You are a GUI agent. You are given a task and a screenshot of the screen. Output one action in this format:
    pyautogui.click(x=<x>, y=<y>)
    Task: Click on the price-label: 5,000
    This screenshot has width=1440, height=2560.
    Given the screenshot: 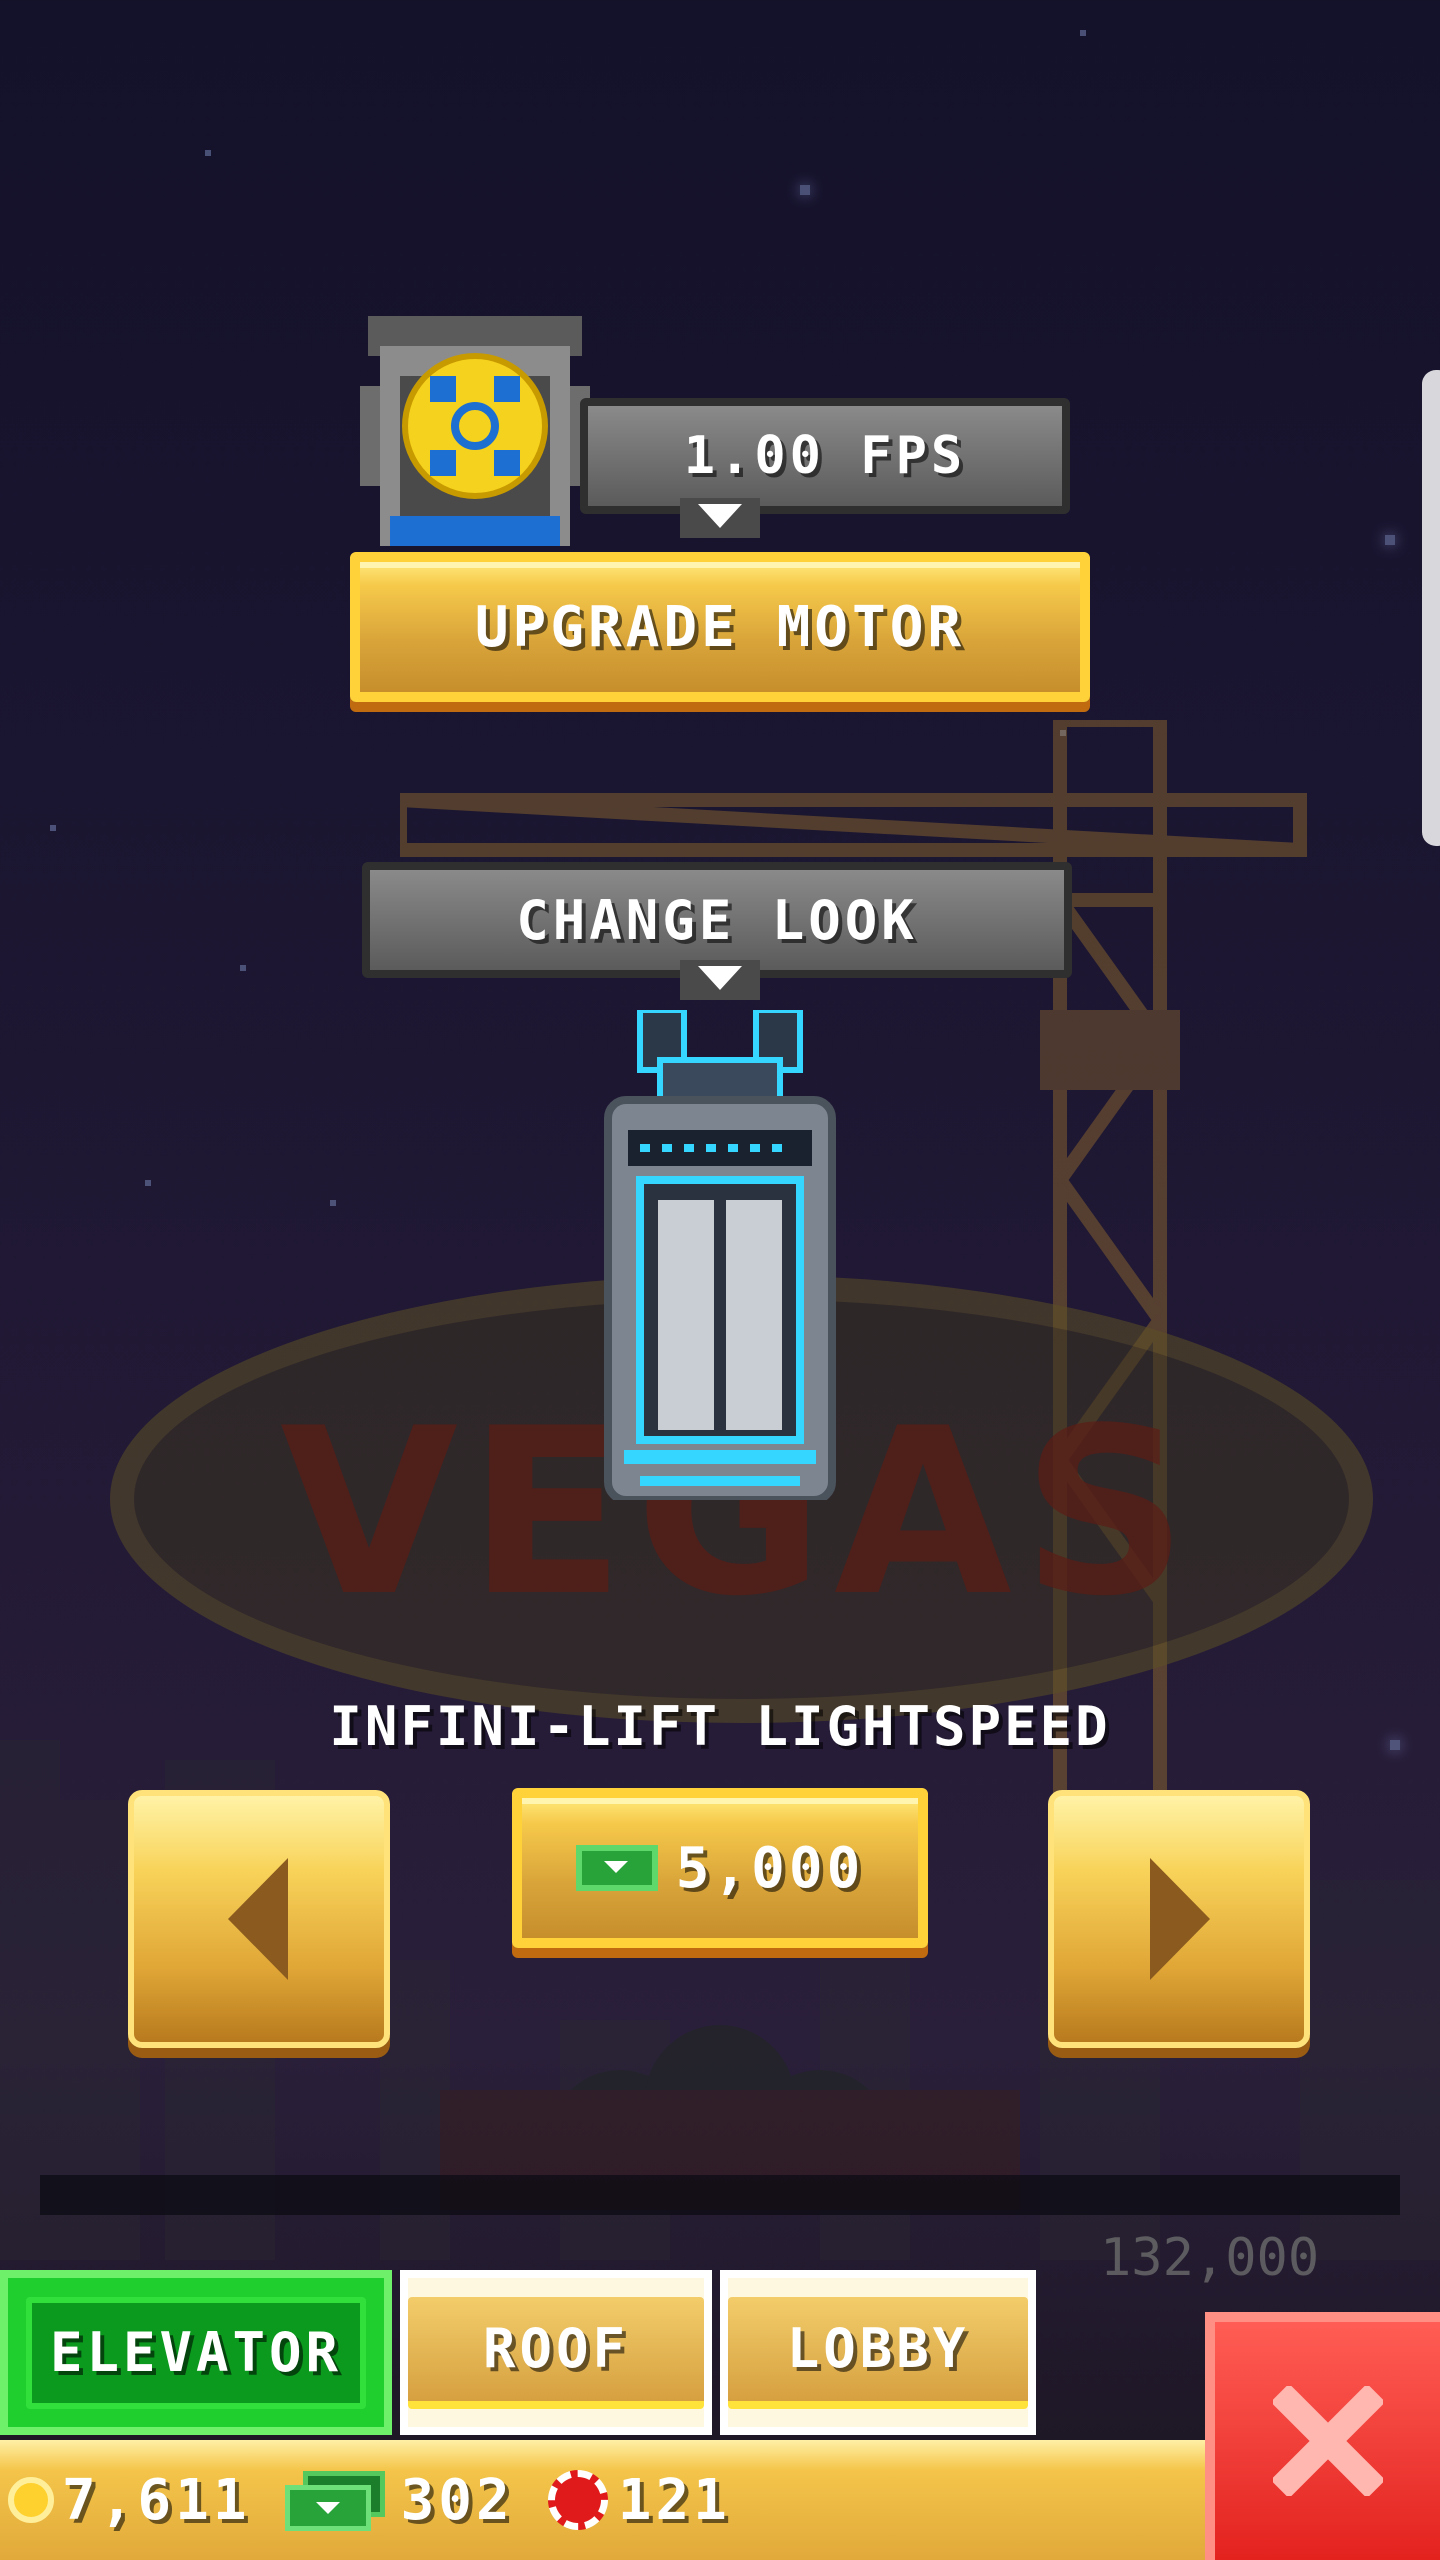 What is the action you would take?
    pyautogui.click(x=770, y=1868)
    